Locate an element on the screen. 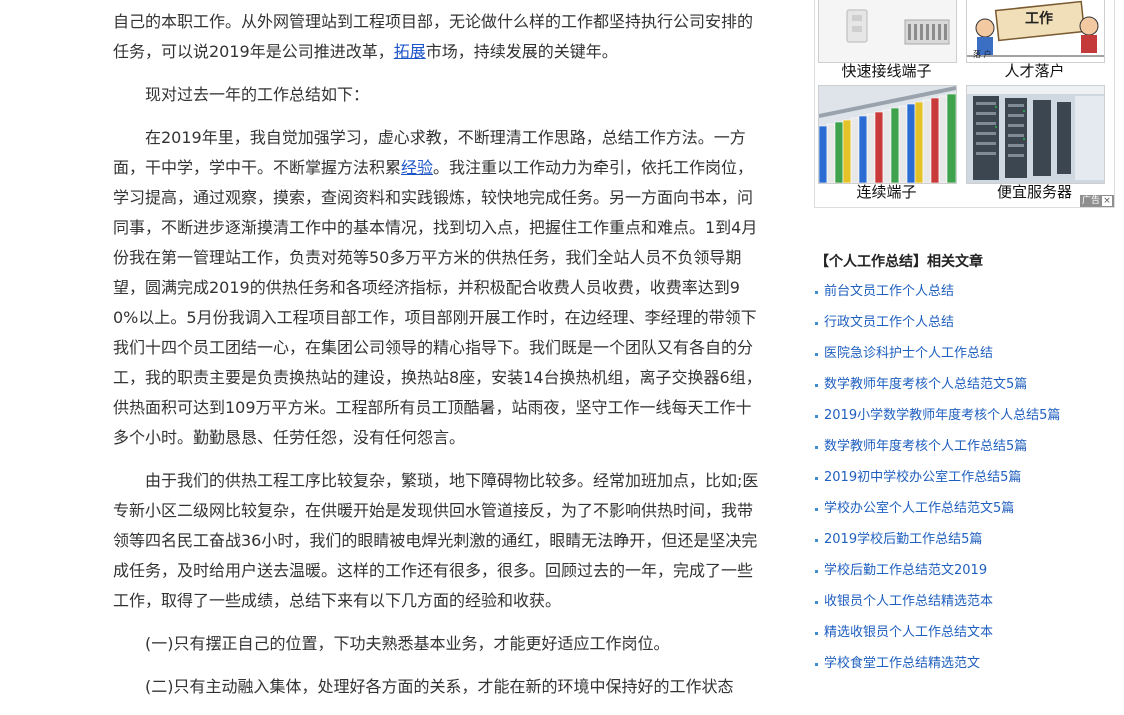  keyword-link-experience: 经验 is located at coordinates (417, 167).